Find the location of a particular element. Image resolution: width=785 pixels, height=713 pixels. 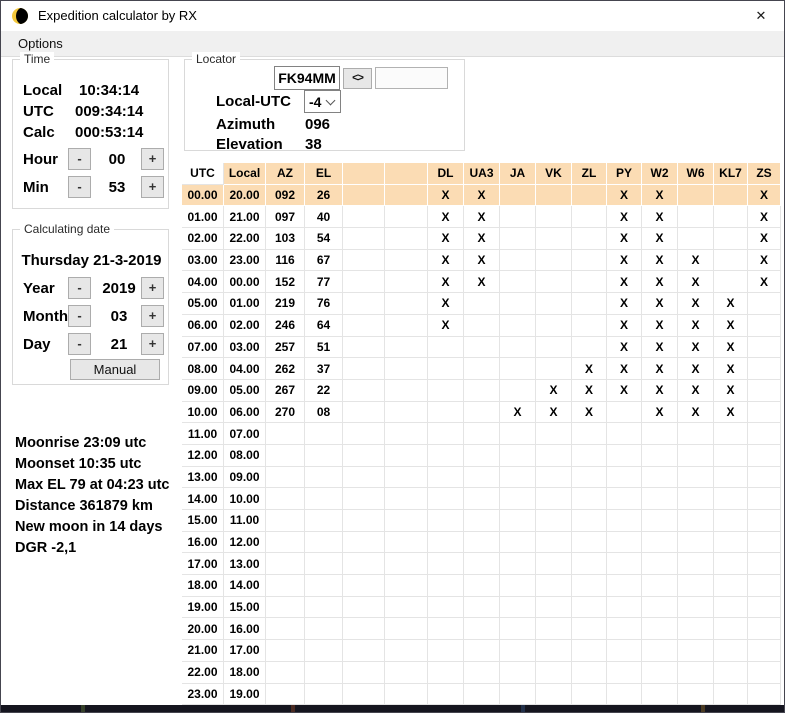

swap-locator-button: <> is located at coordinates (357, 78).